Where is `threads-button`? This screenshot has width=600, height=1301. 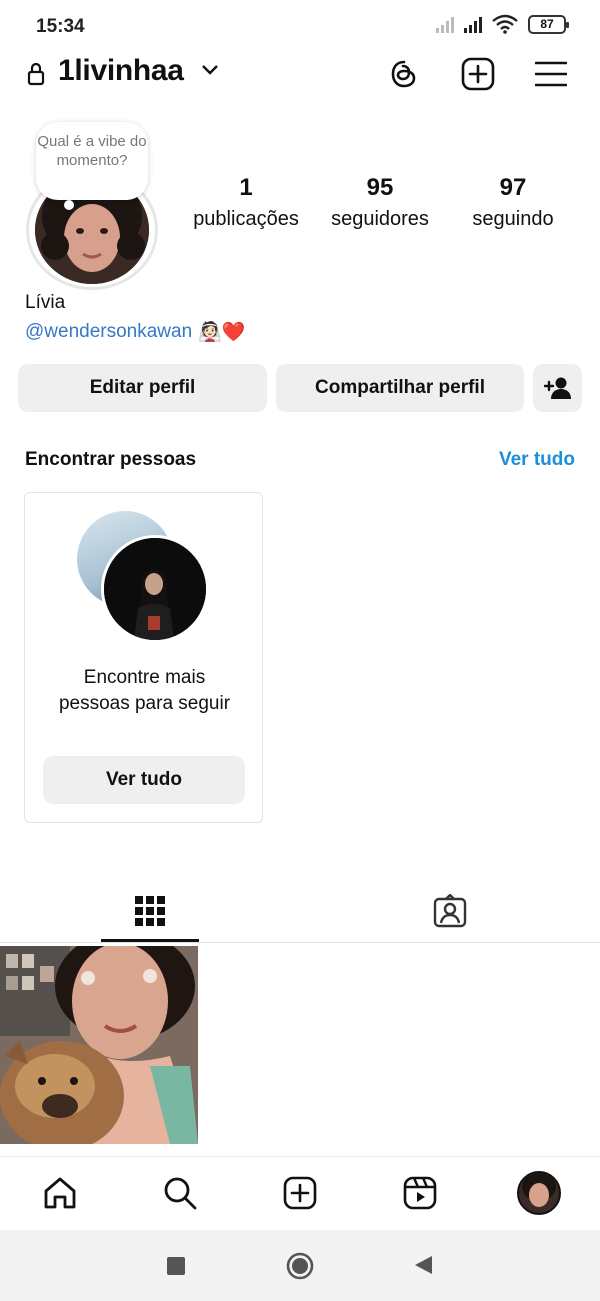 threads-button is located at coordinates (404, 74).